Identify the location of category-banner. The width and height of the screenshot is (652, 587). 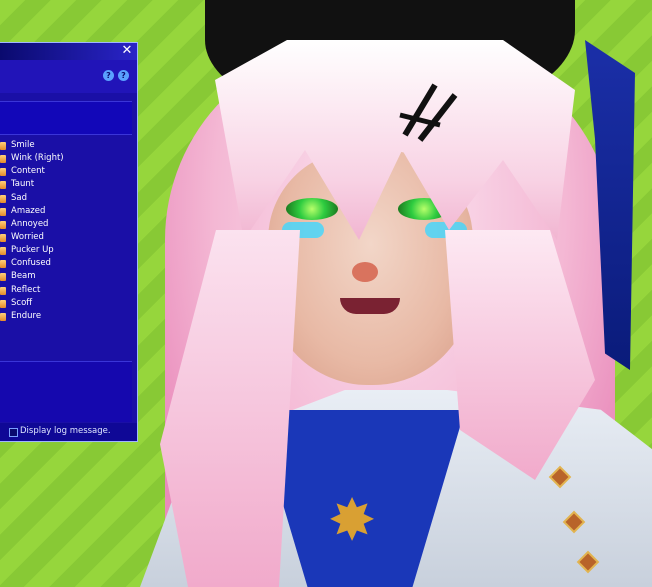
(66, 118).